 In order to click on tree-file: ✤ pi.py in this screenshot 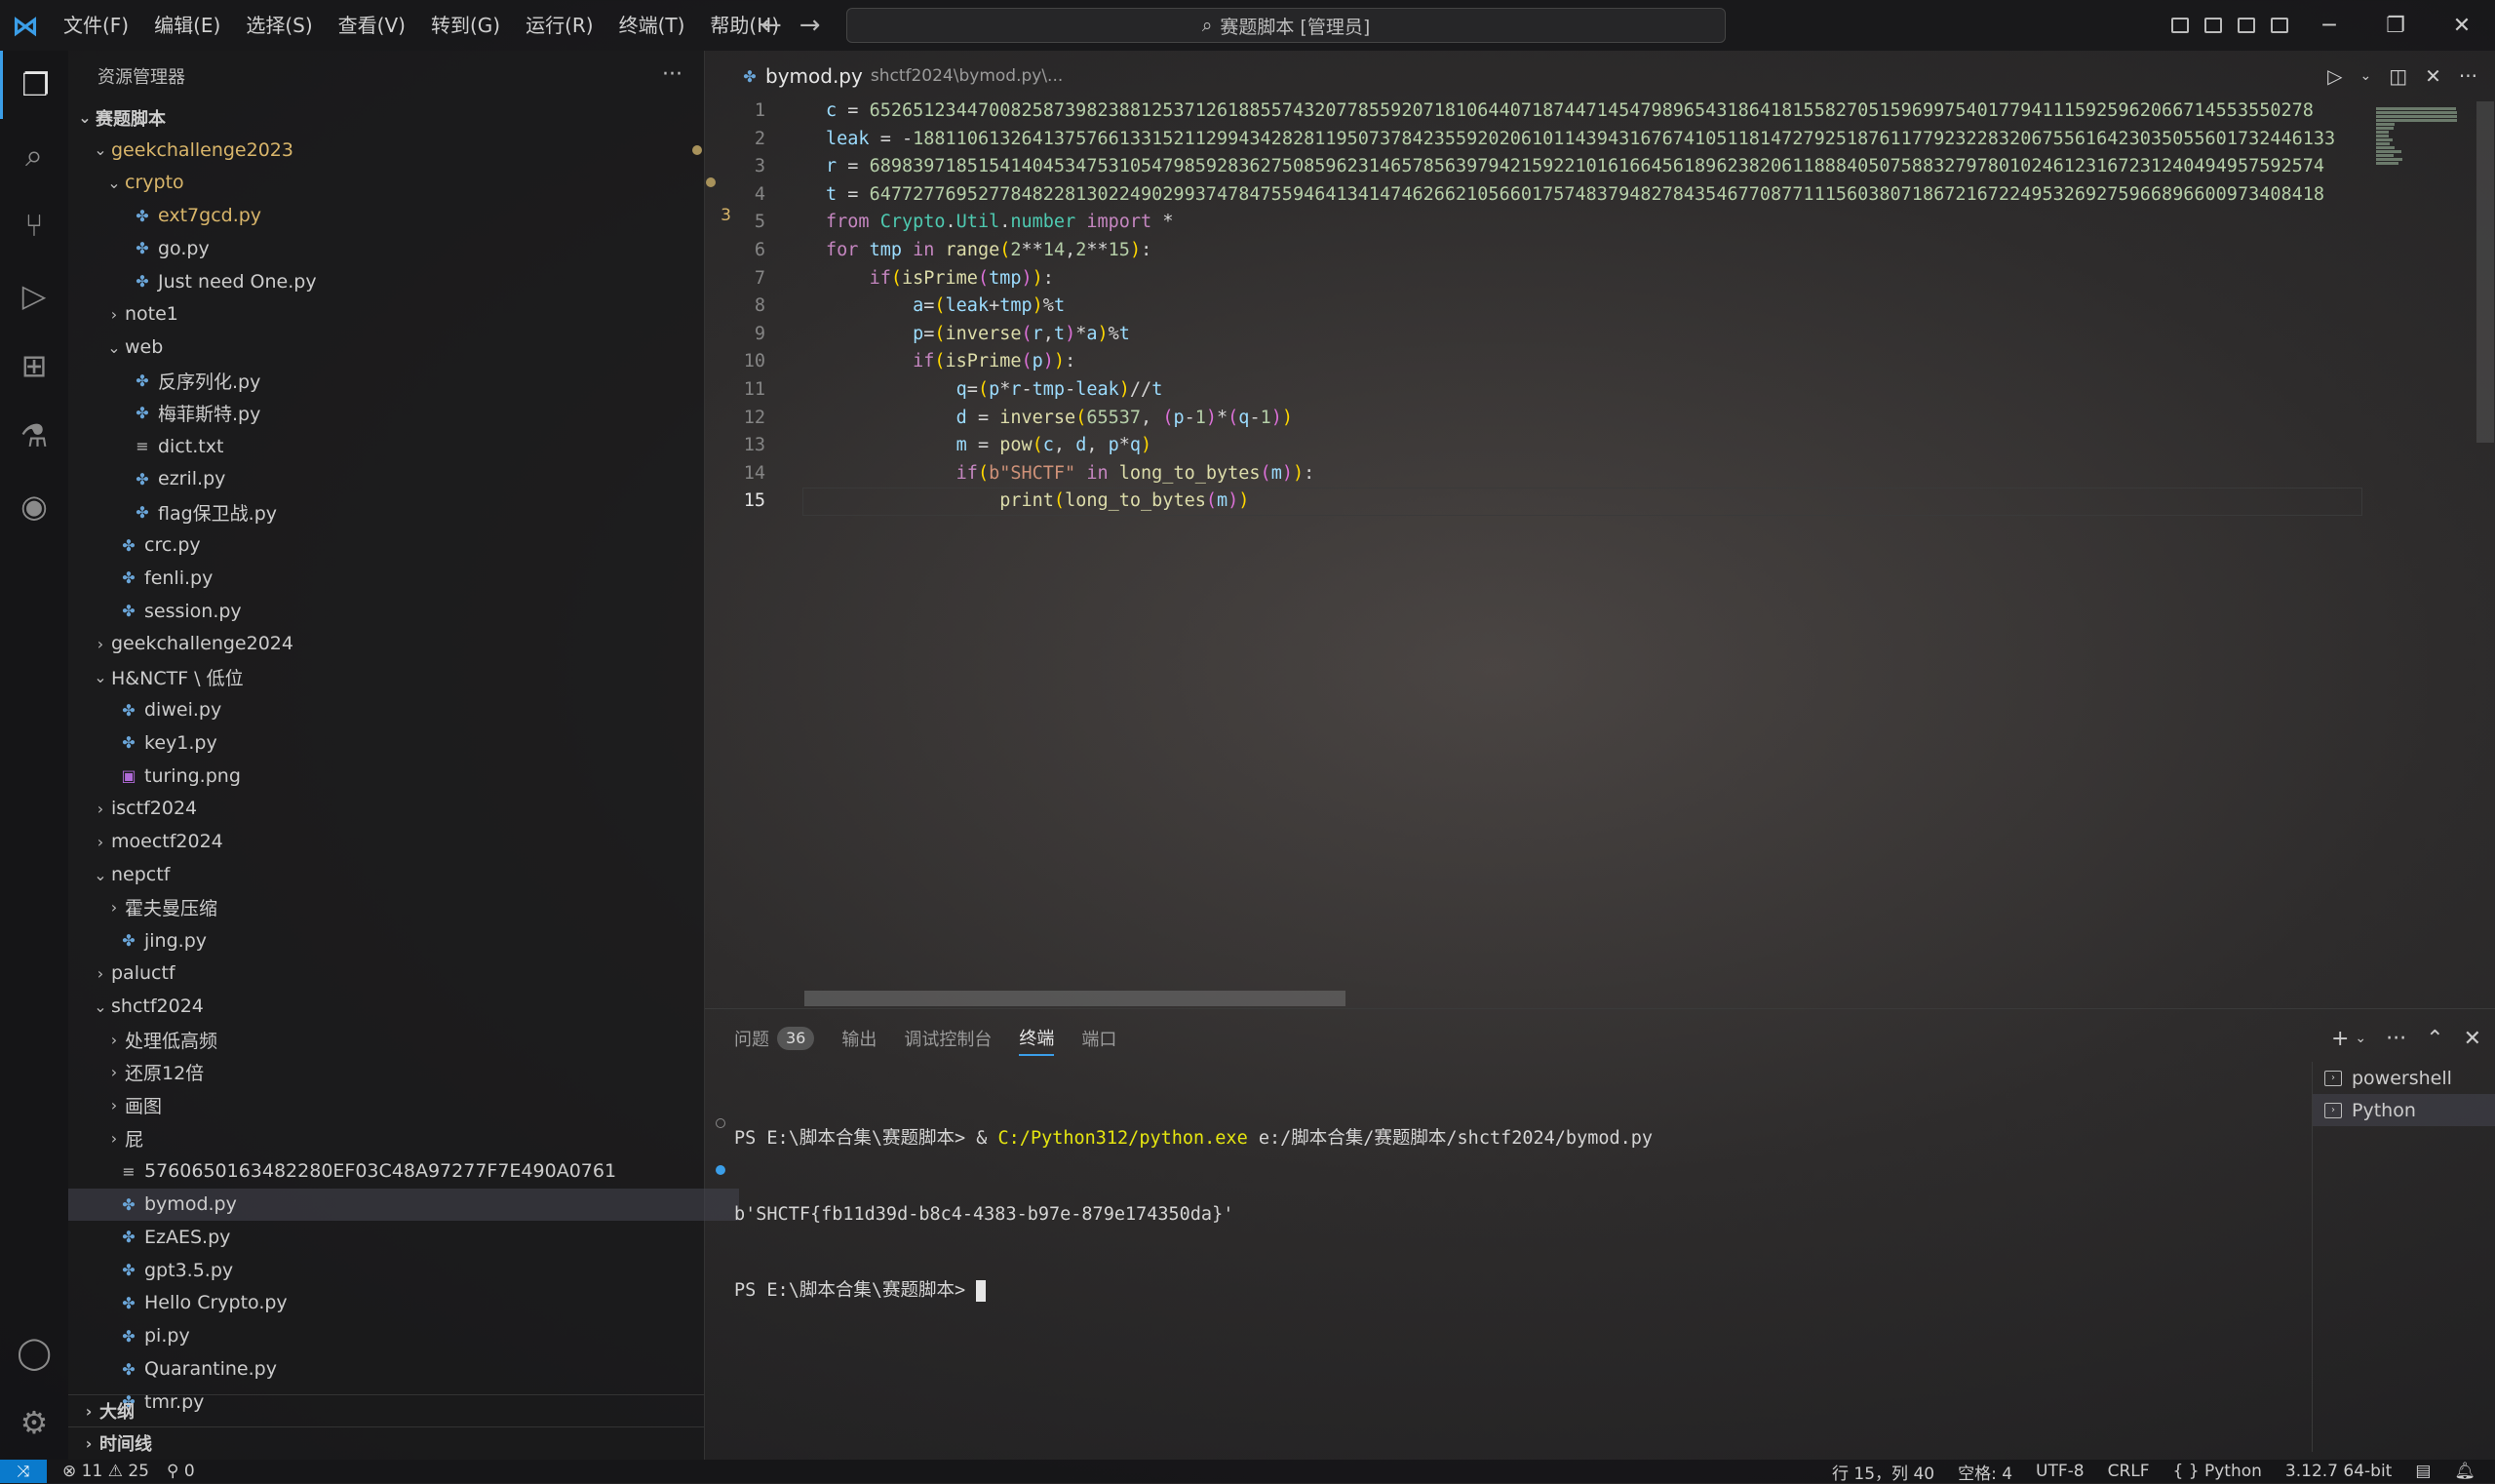, I will do `click(403, 1336)`.